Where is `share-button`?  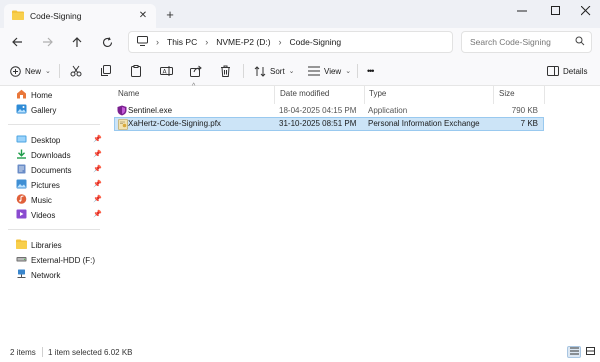 share-button is located at coordinates (196, 71).